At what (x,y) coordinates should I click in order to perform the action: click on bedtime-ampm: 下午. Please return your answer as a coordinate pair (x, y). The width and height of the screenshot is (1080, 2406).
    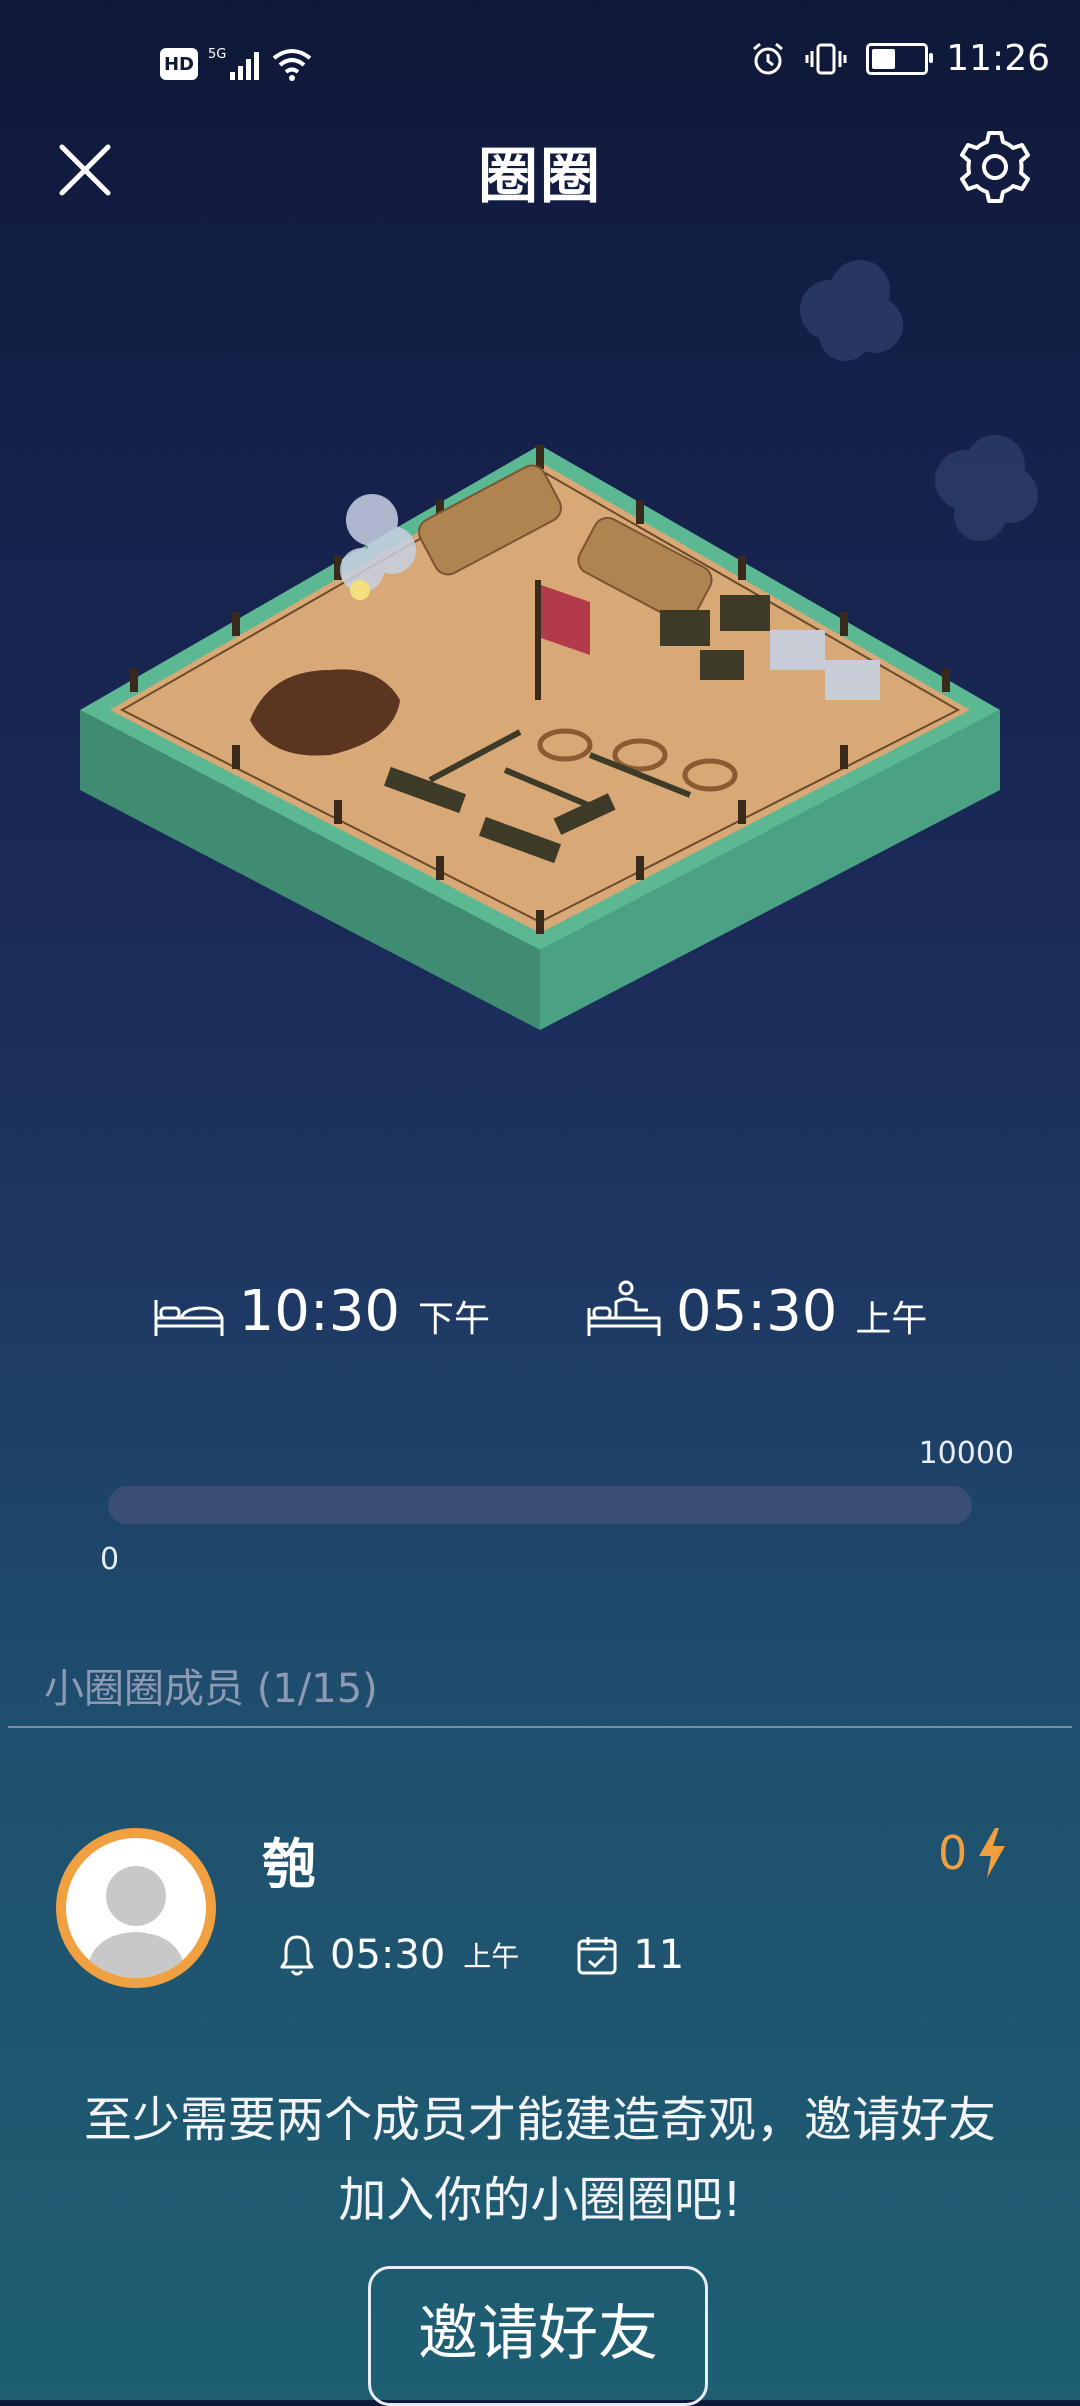
    Looking at the image, I should click on (453, 1319).